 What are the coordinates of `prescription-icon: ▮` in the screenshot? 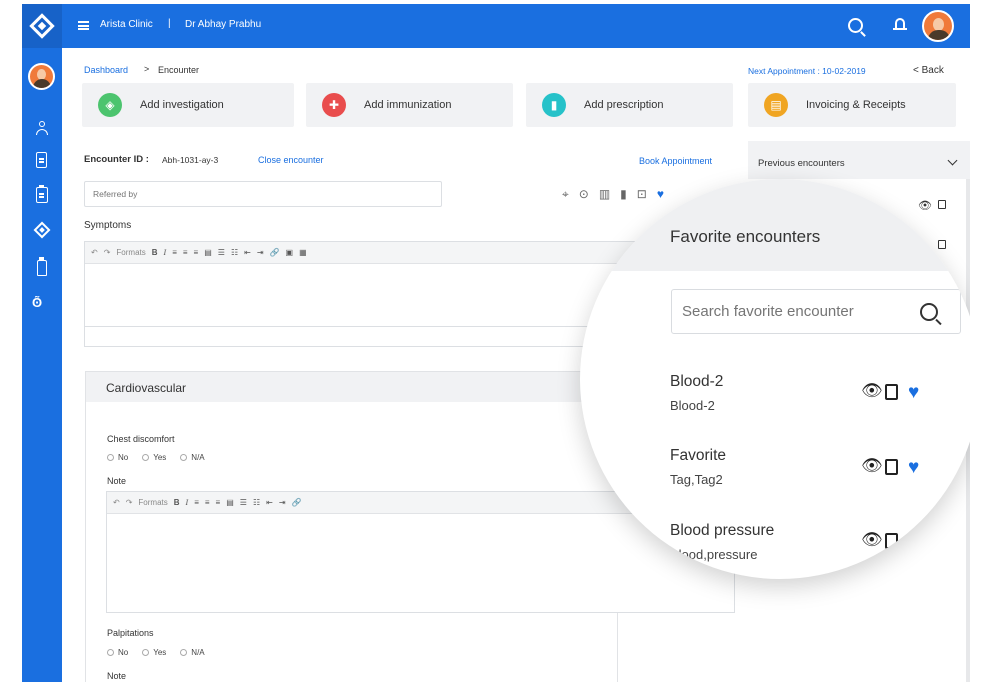 It's located at (554, 105).